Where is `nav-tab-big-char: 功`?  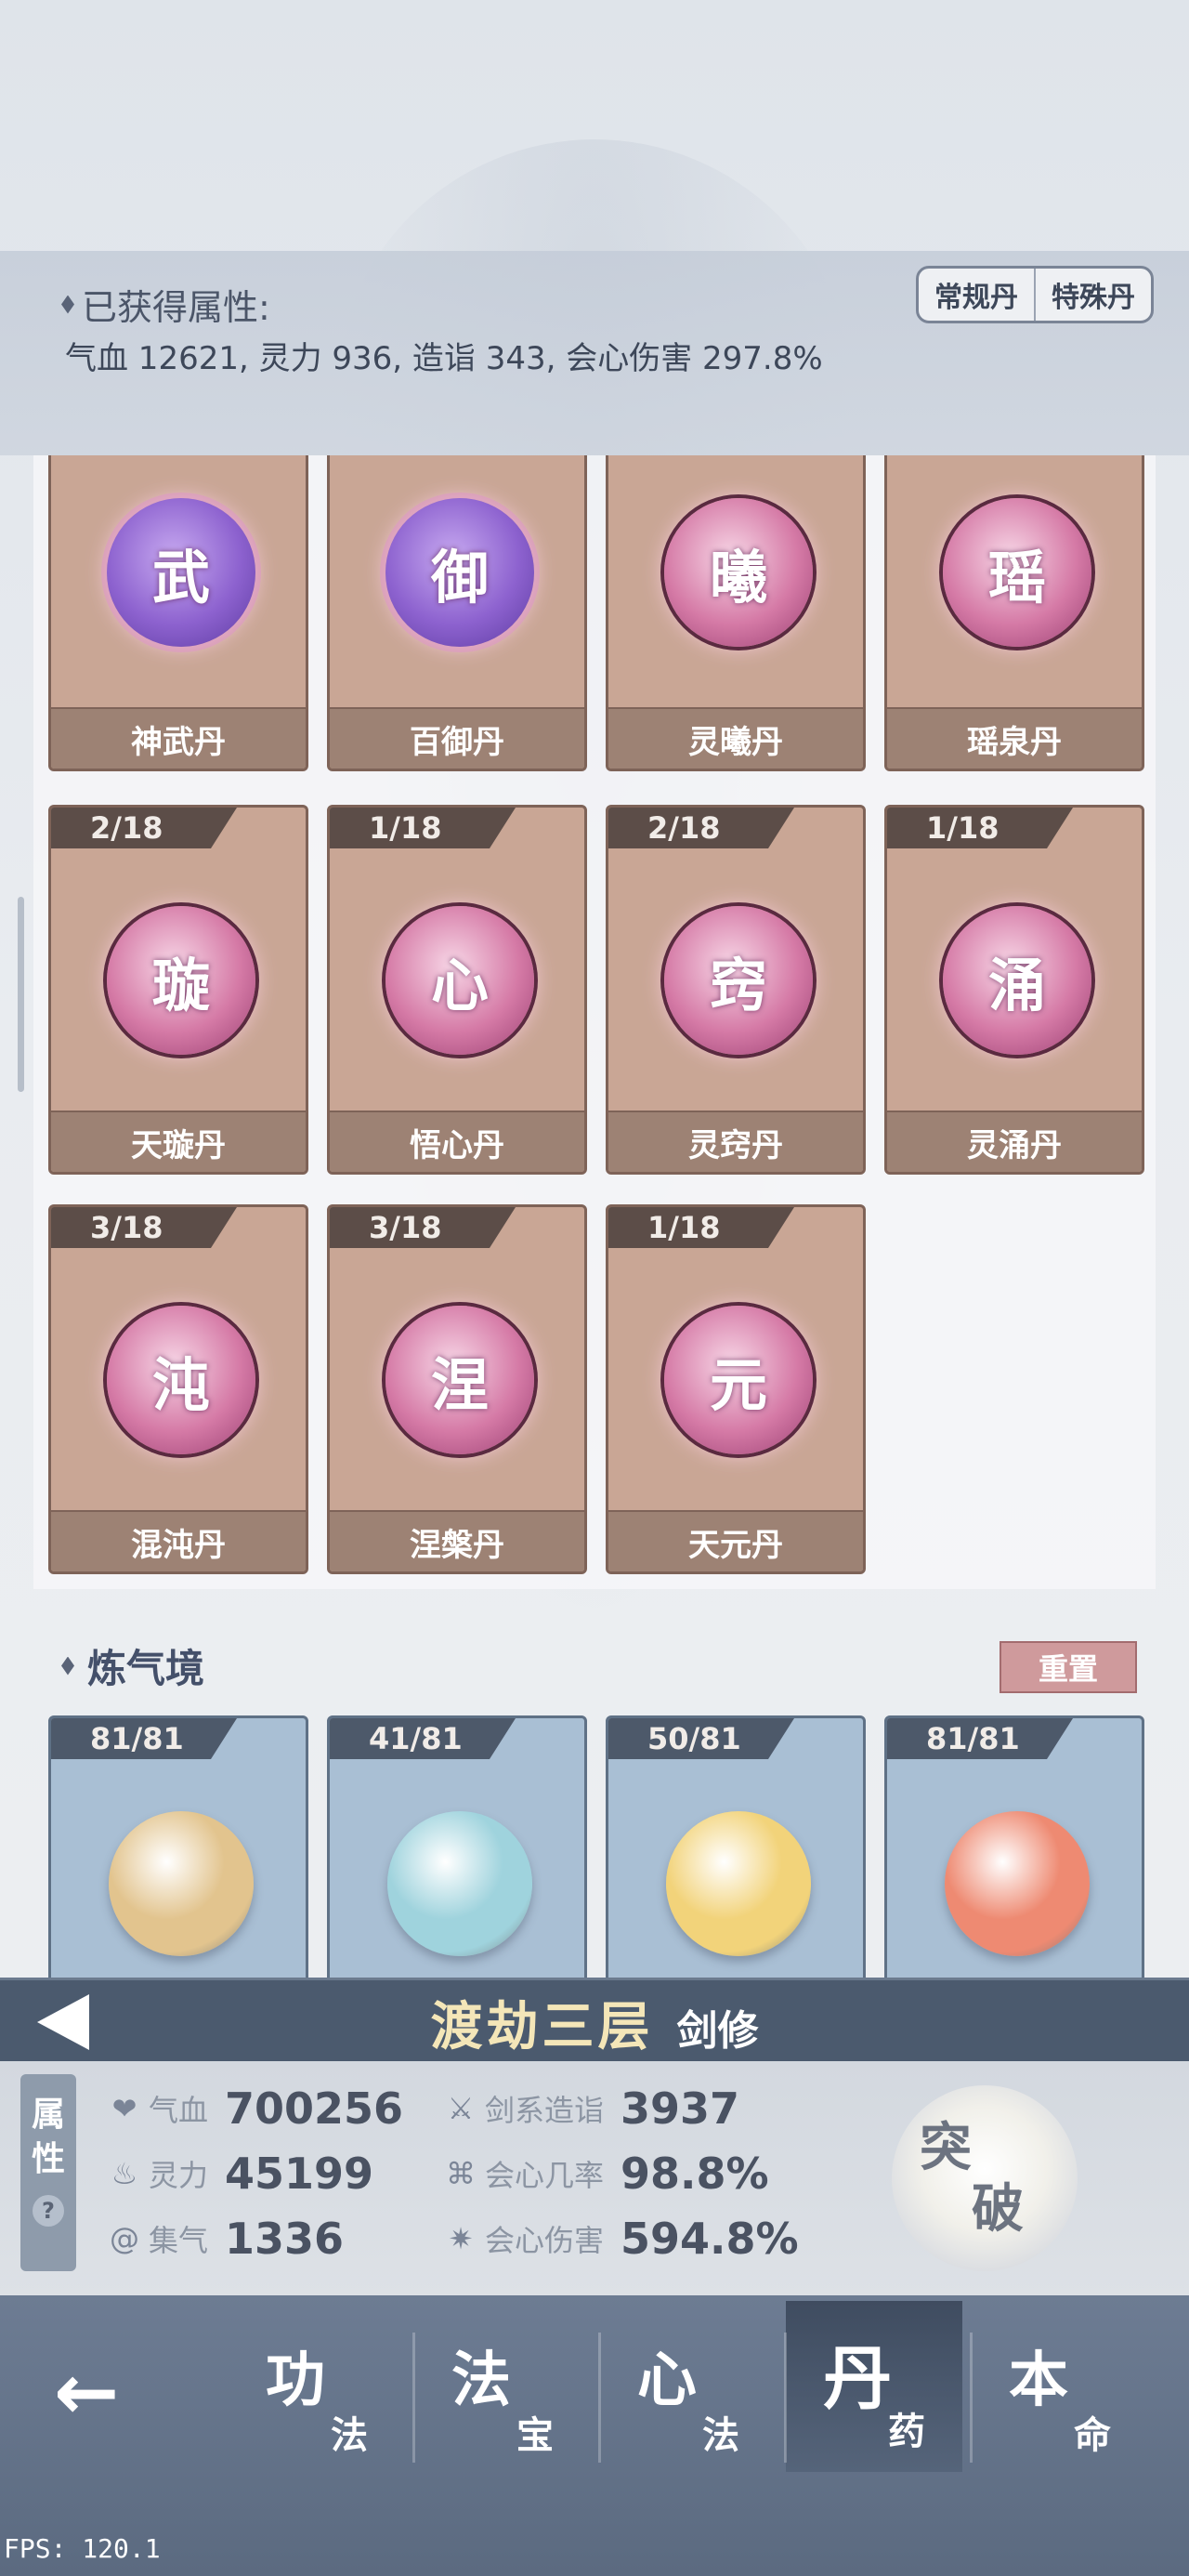 nav-tab-big-char: 功 is located at coordinates (295, 2380).